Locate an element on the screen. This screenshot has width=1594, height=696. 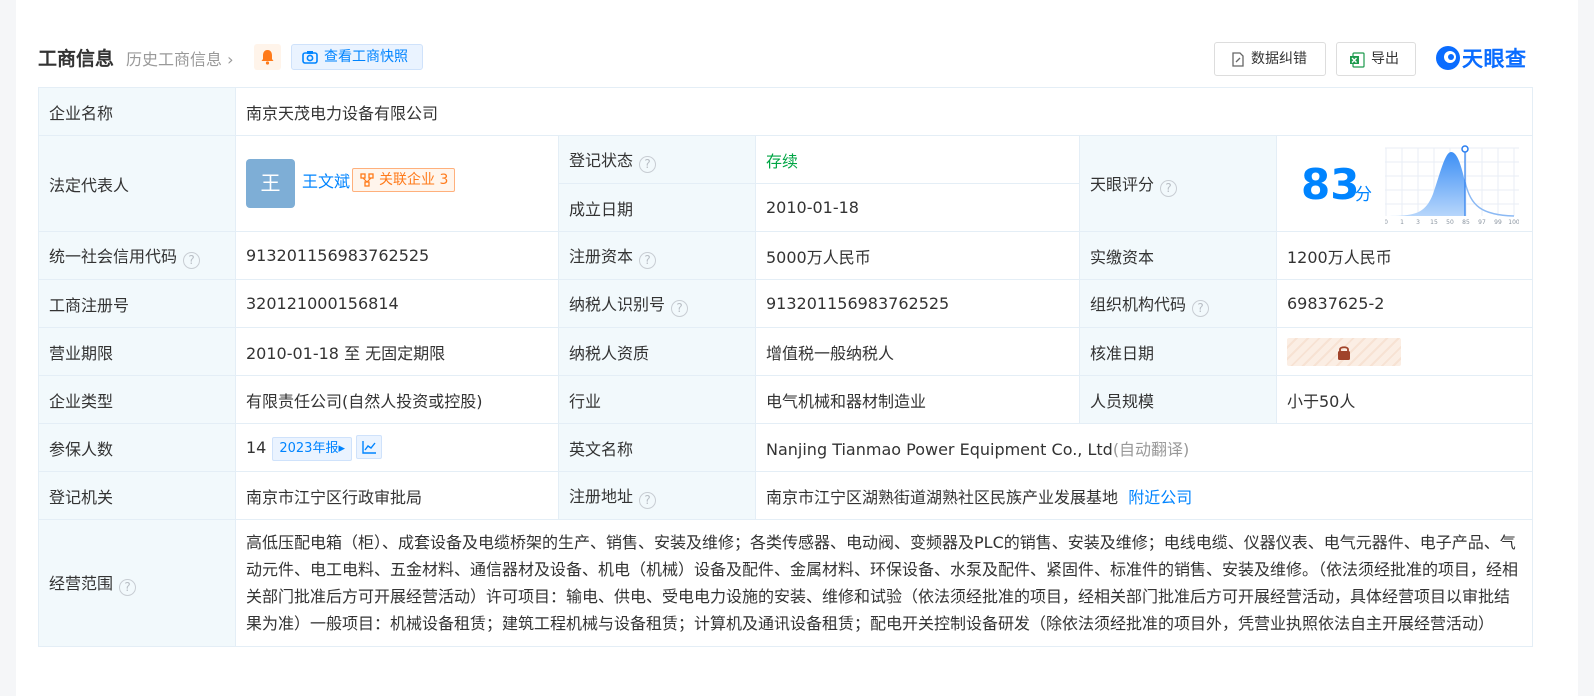
history-link: 历史工商信息 › is located at coordinates (180, 58).